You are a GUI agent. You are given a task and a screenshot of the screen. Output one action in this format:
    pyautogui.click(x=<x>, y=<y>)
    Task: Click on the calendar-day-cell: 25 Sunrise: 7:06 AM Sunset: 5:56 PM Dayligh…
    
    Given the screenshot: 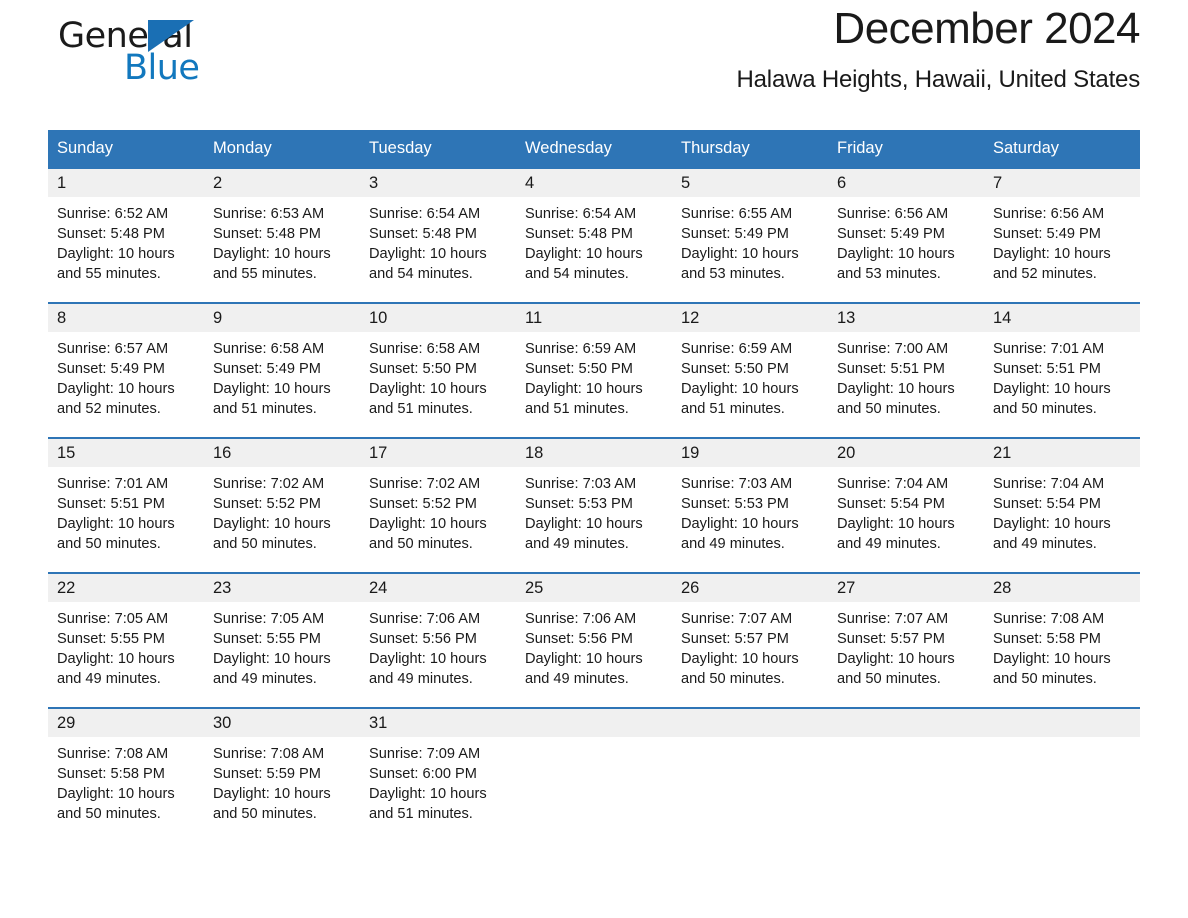 What is the action you would take?
    pyautogui.click(x=594, y=640)
    